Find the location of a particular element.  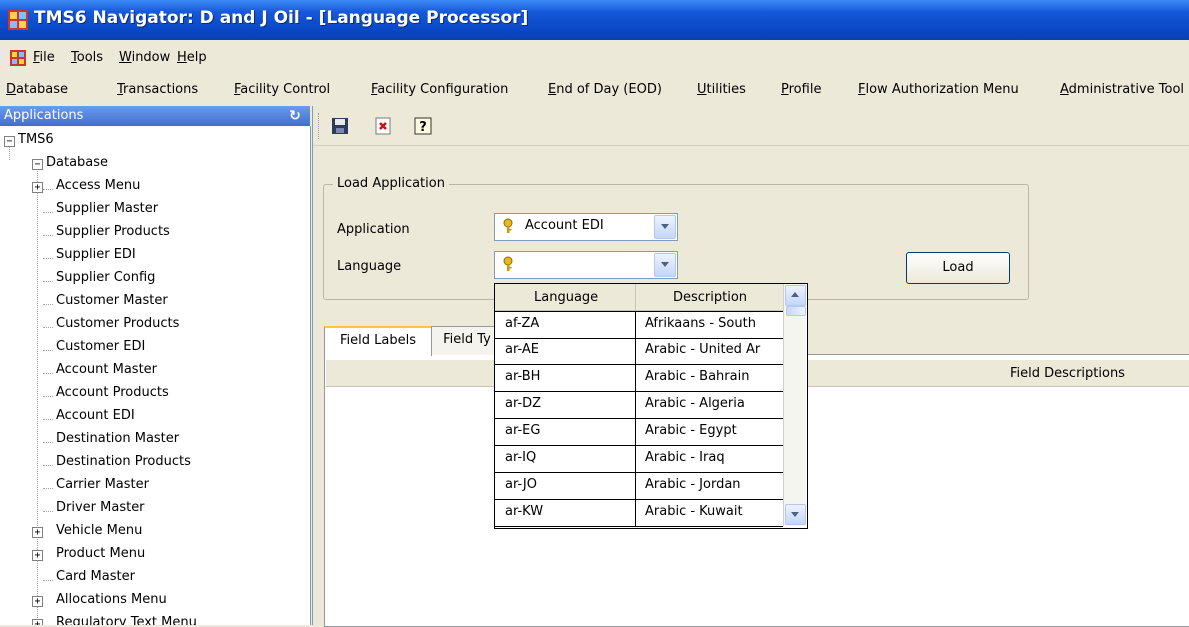

tree-item-regulatory-text-menu: Regulatory Text Menu is located at coordinates (126, 620).